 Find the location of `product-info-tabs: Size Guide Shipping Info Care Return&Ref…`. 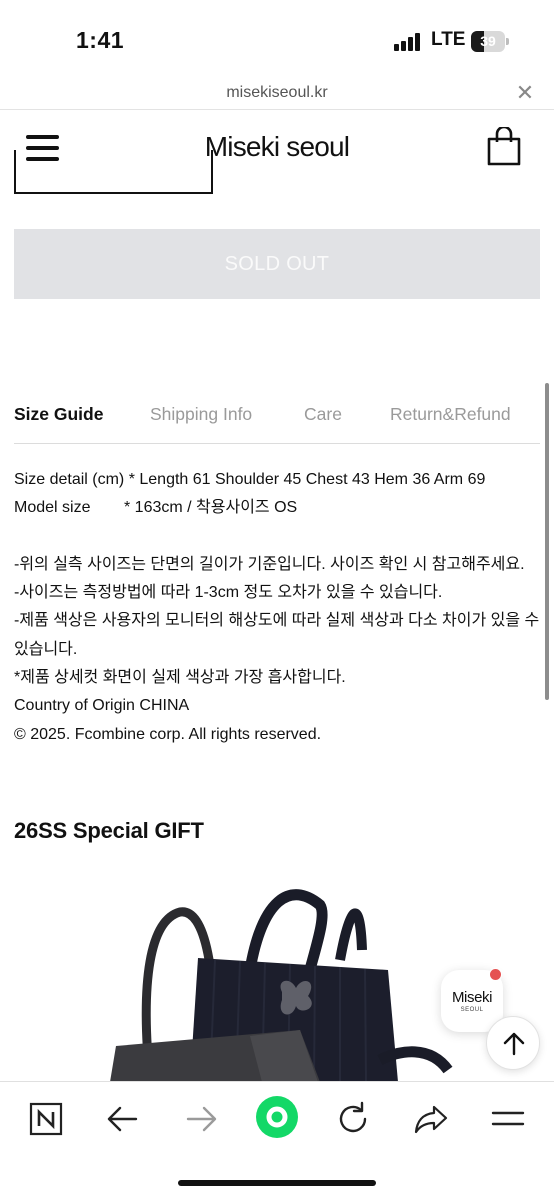

product-info-tabs: Size Guide Shipping Info Care Return&Ref… is located at coordinates (277, 421).